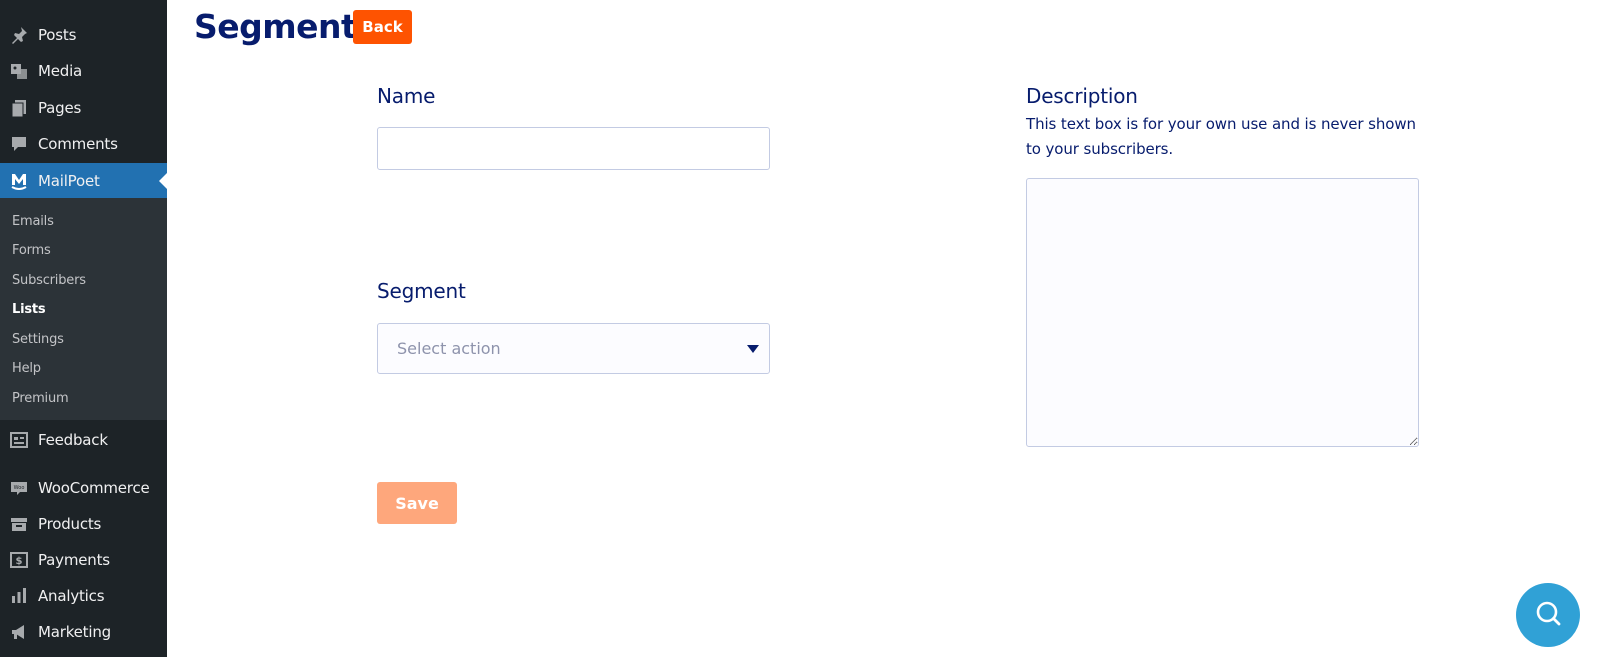 This screenshot has height=657, width=1600. I want to click on sidebar-item-analytics: Analytics, so click(83, 596).